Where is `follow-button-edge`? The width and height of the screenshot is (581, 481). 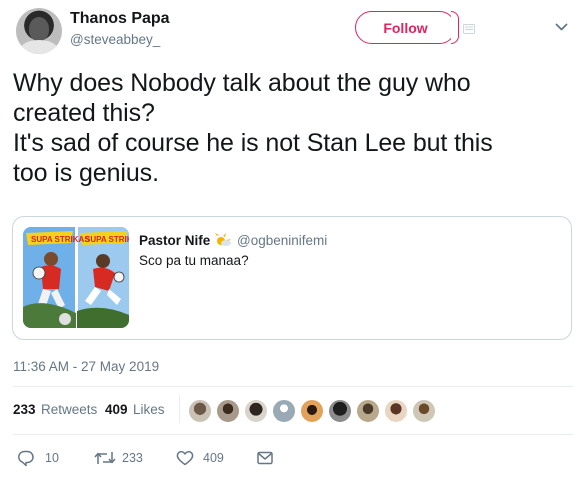 follow-button-edge is located at coordinates (455, 27).